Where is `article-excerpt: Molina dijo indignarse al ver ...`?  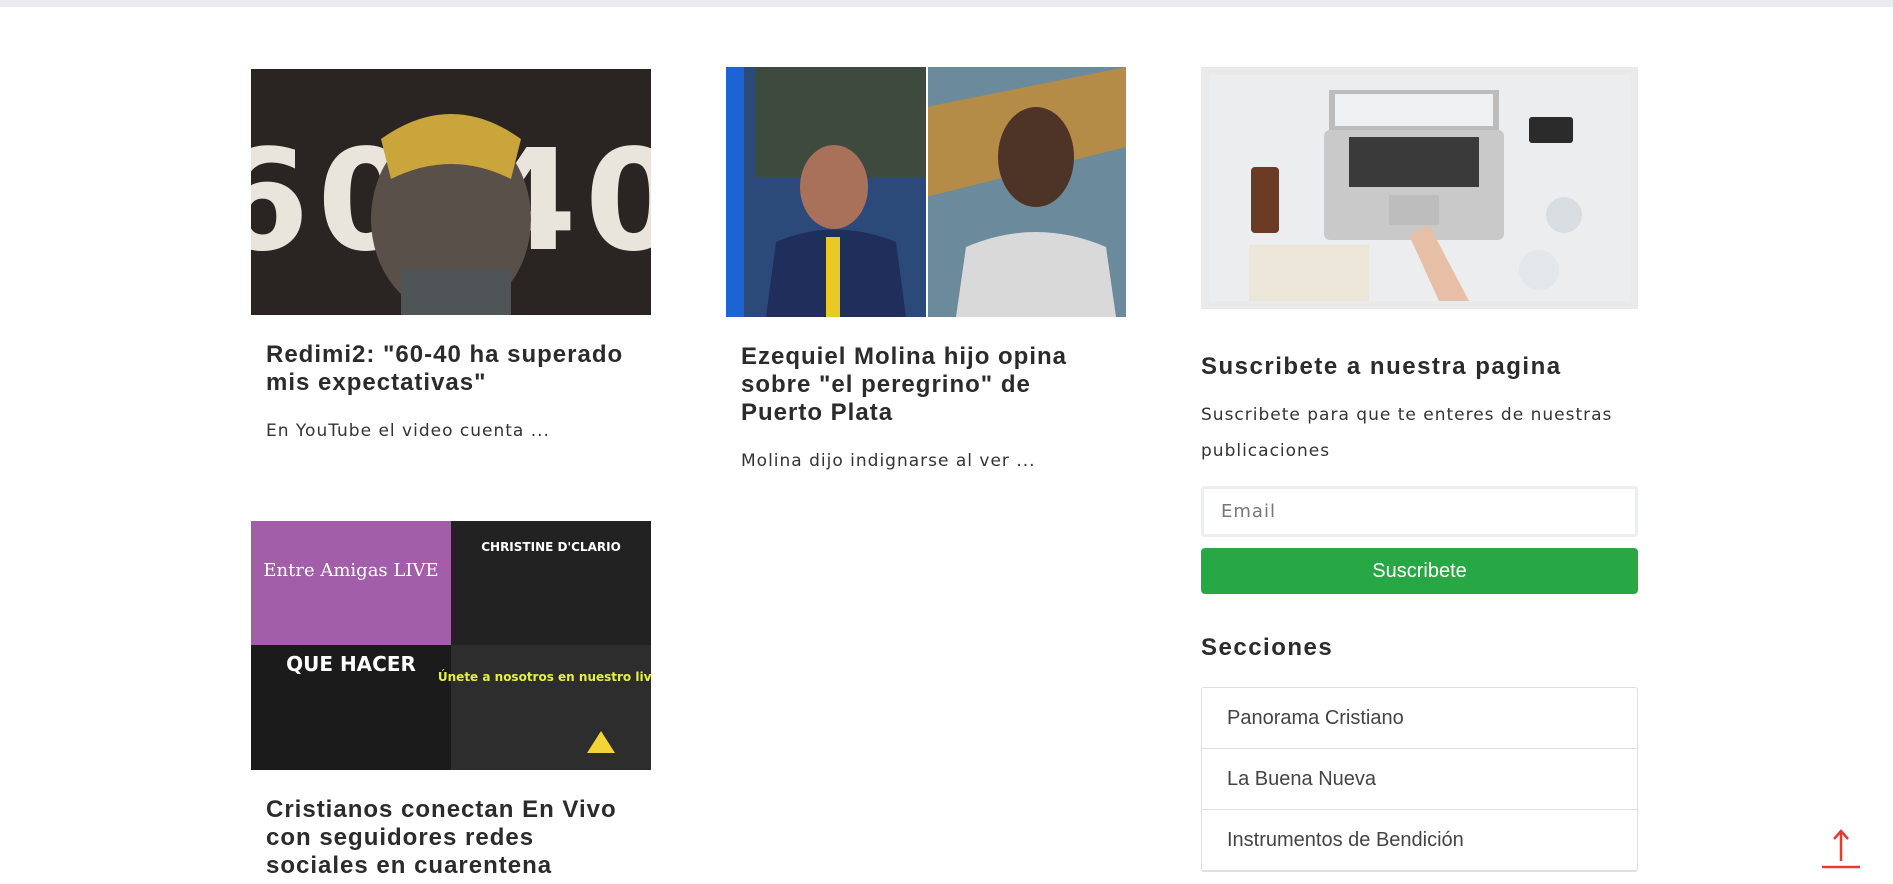
article-excerpt: Molina dijo indignarse al ver ... is located at coordinates (888, 461).